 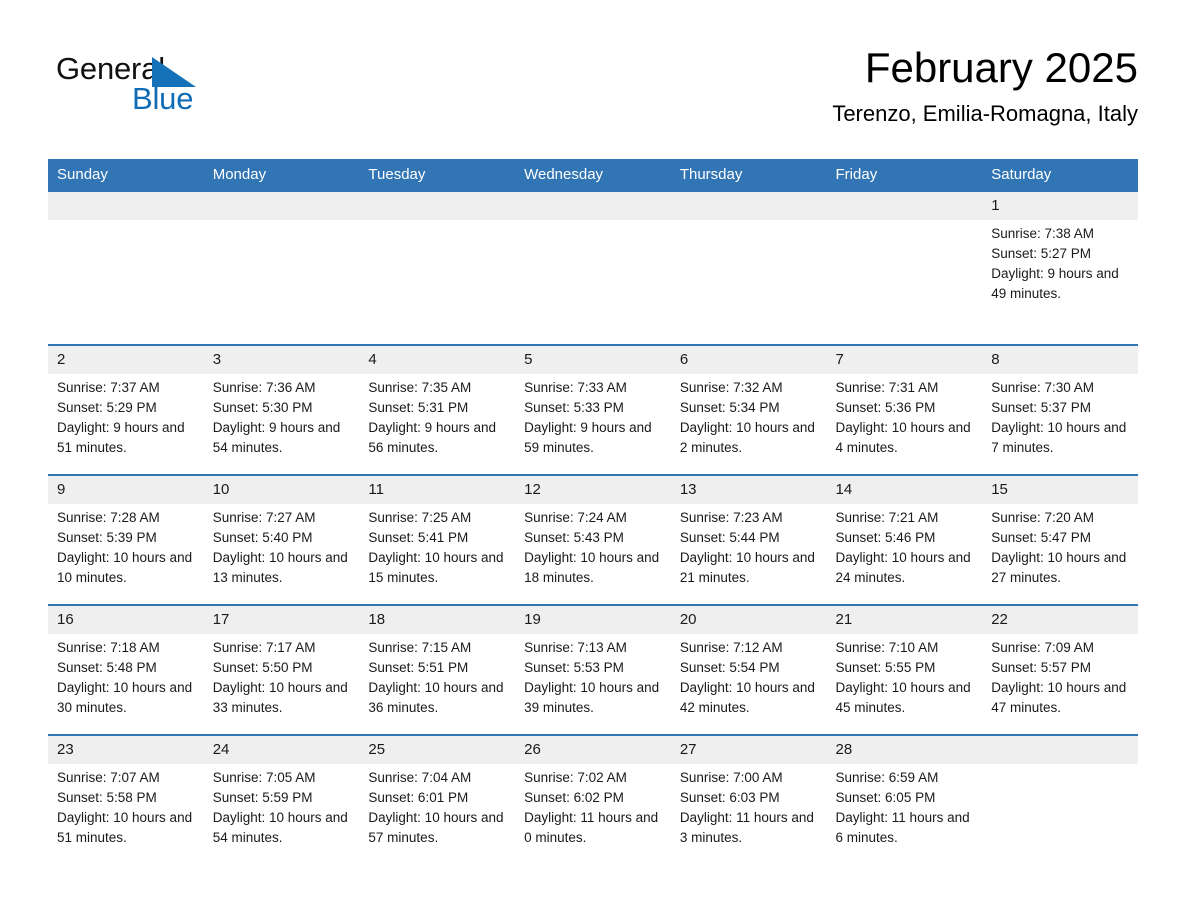 What do you see at coordinates (437, 175) in the screenshot?
I see `weekday-header-tuesday: Tuesday` at bounding box center [437, 175].